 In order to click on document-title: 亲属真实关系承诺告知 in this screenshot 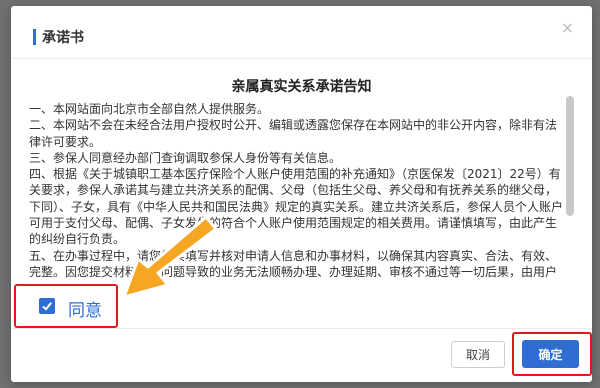, I will do `click(301, 87)`.